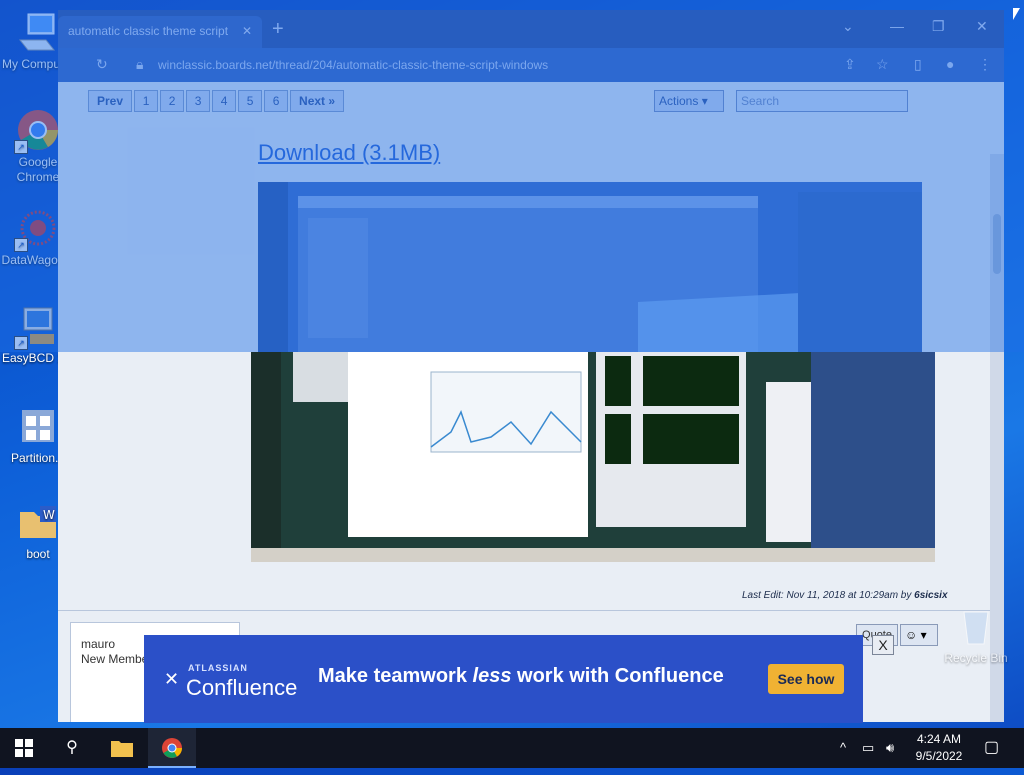 The width and height of the screenshot is (1024, 775). Describe the element at coordinates (122, 748) in the screenshot. I see `file-explorer-icon` at that location.